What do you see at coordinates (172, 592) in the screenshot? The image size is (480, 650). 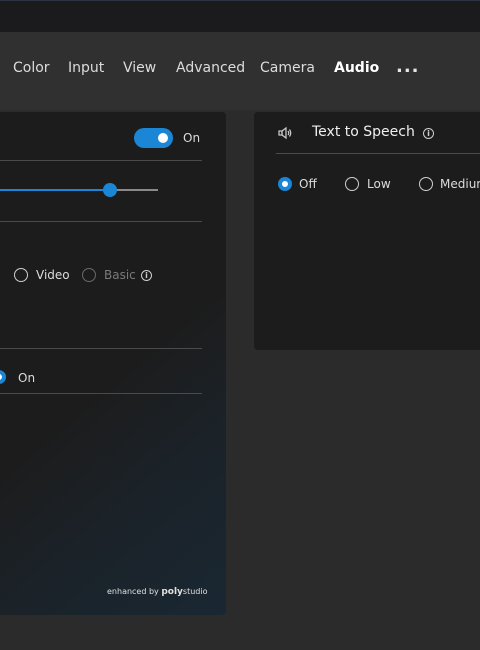 I see `brand-name: poly` at bounding box center [172, 592].